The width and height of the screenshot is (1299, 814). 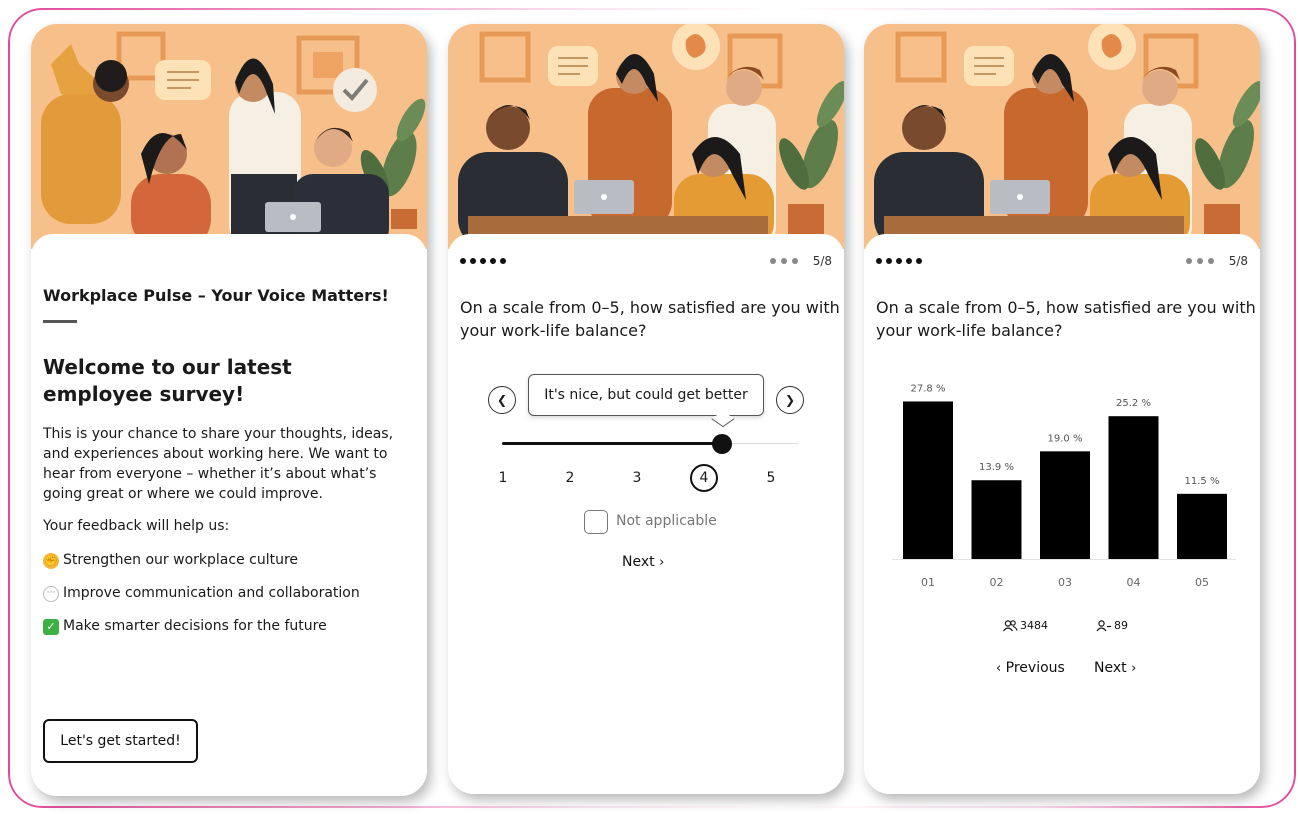 What do you see at coordinates (216, 295) in the screenshot?
I see `survey-title: Workplace Pulse – Your Voice Matters!` at bounding box center [216, 295].